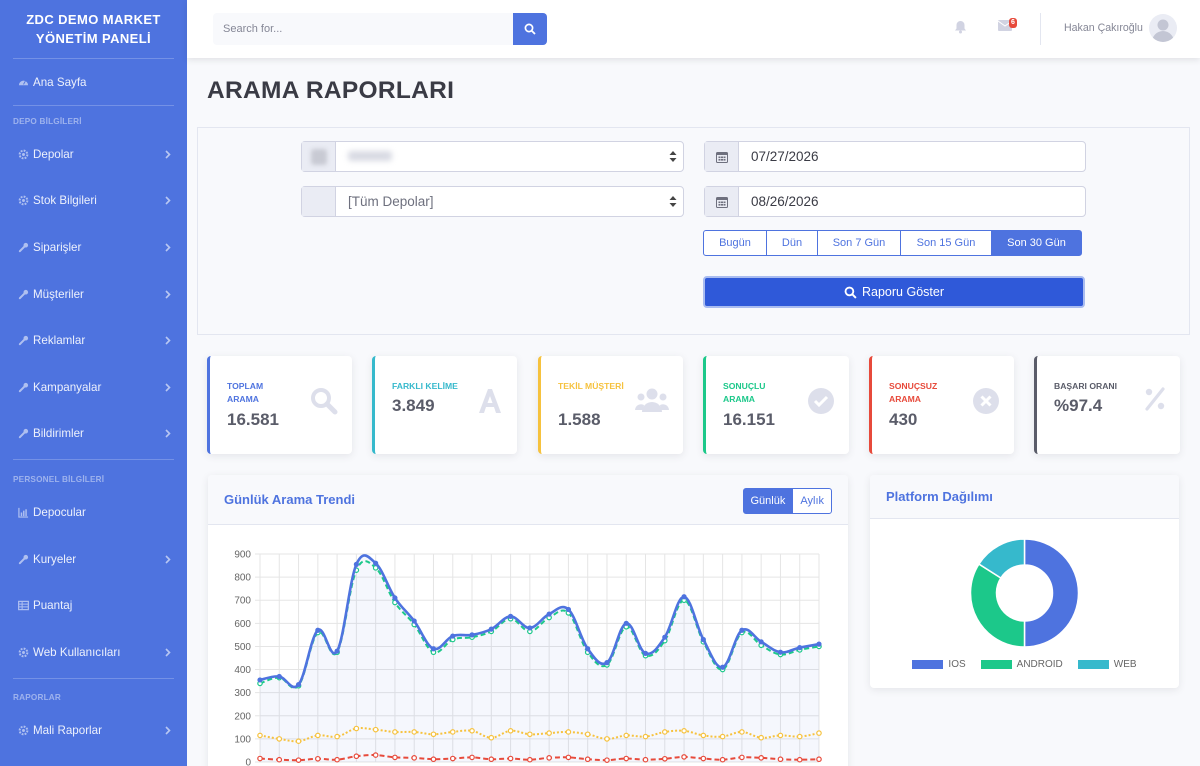 The width and height of the screenshot is (1200, 766). I want to click on depot-select-prefix, so click(319, 201).